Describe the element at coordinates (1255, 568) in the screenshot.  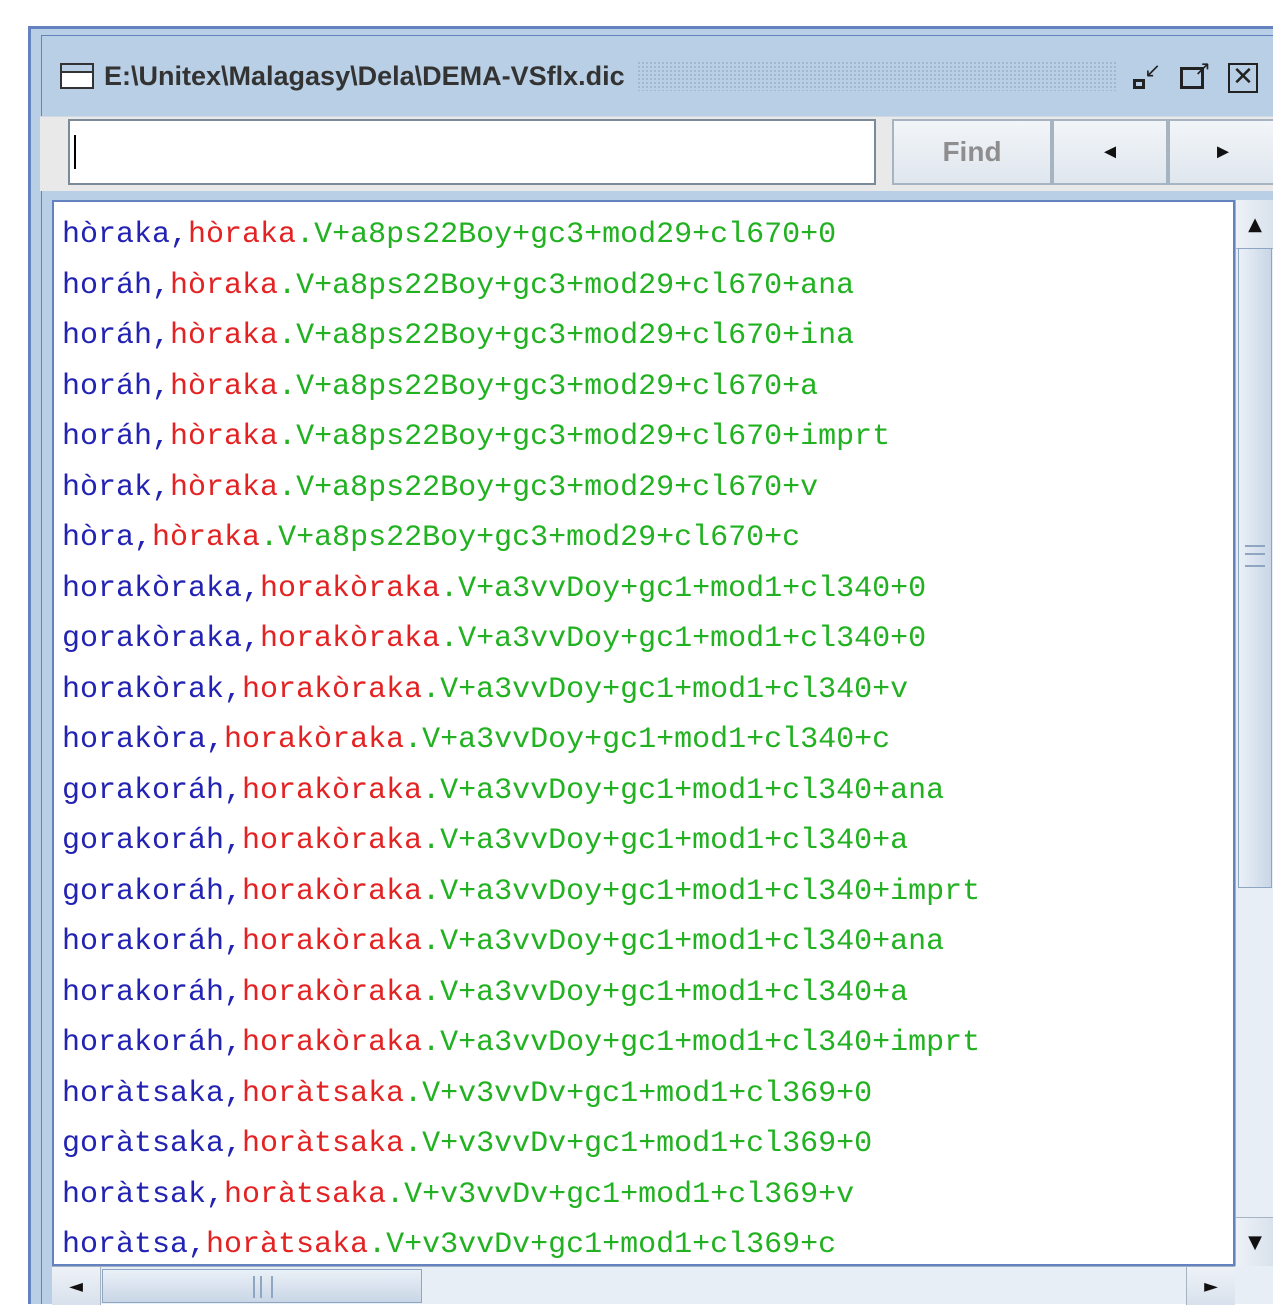
I see `vertical-scroll-thumb` at that location.